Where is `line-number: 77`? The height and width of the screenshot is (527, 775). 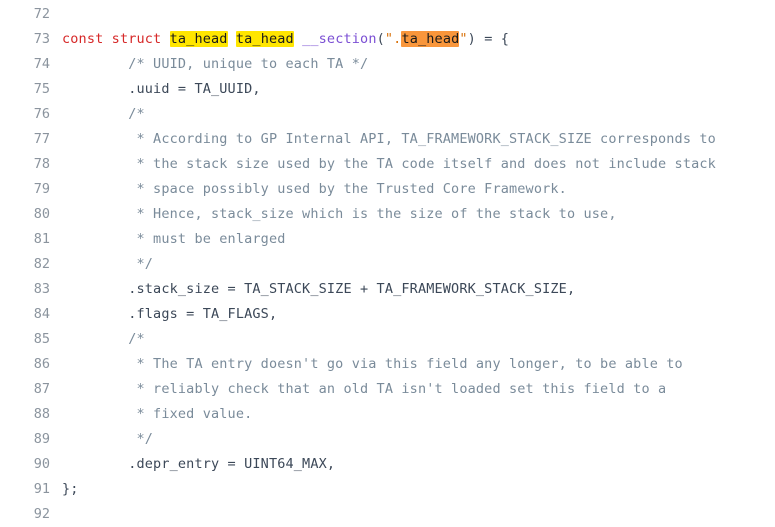 line-number: 77 is located at coordinates (41, 139).